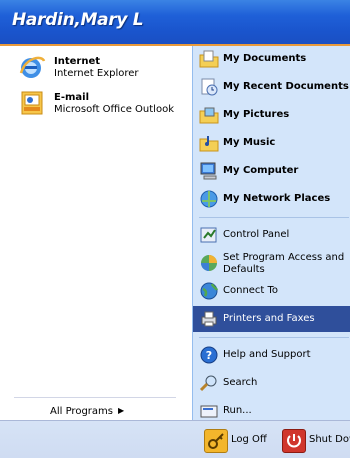  I want to click on shutdown-label: Shut Dow, so click(329, 439).